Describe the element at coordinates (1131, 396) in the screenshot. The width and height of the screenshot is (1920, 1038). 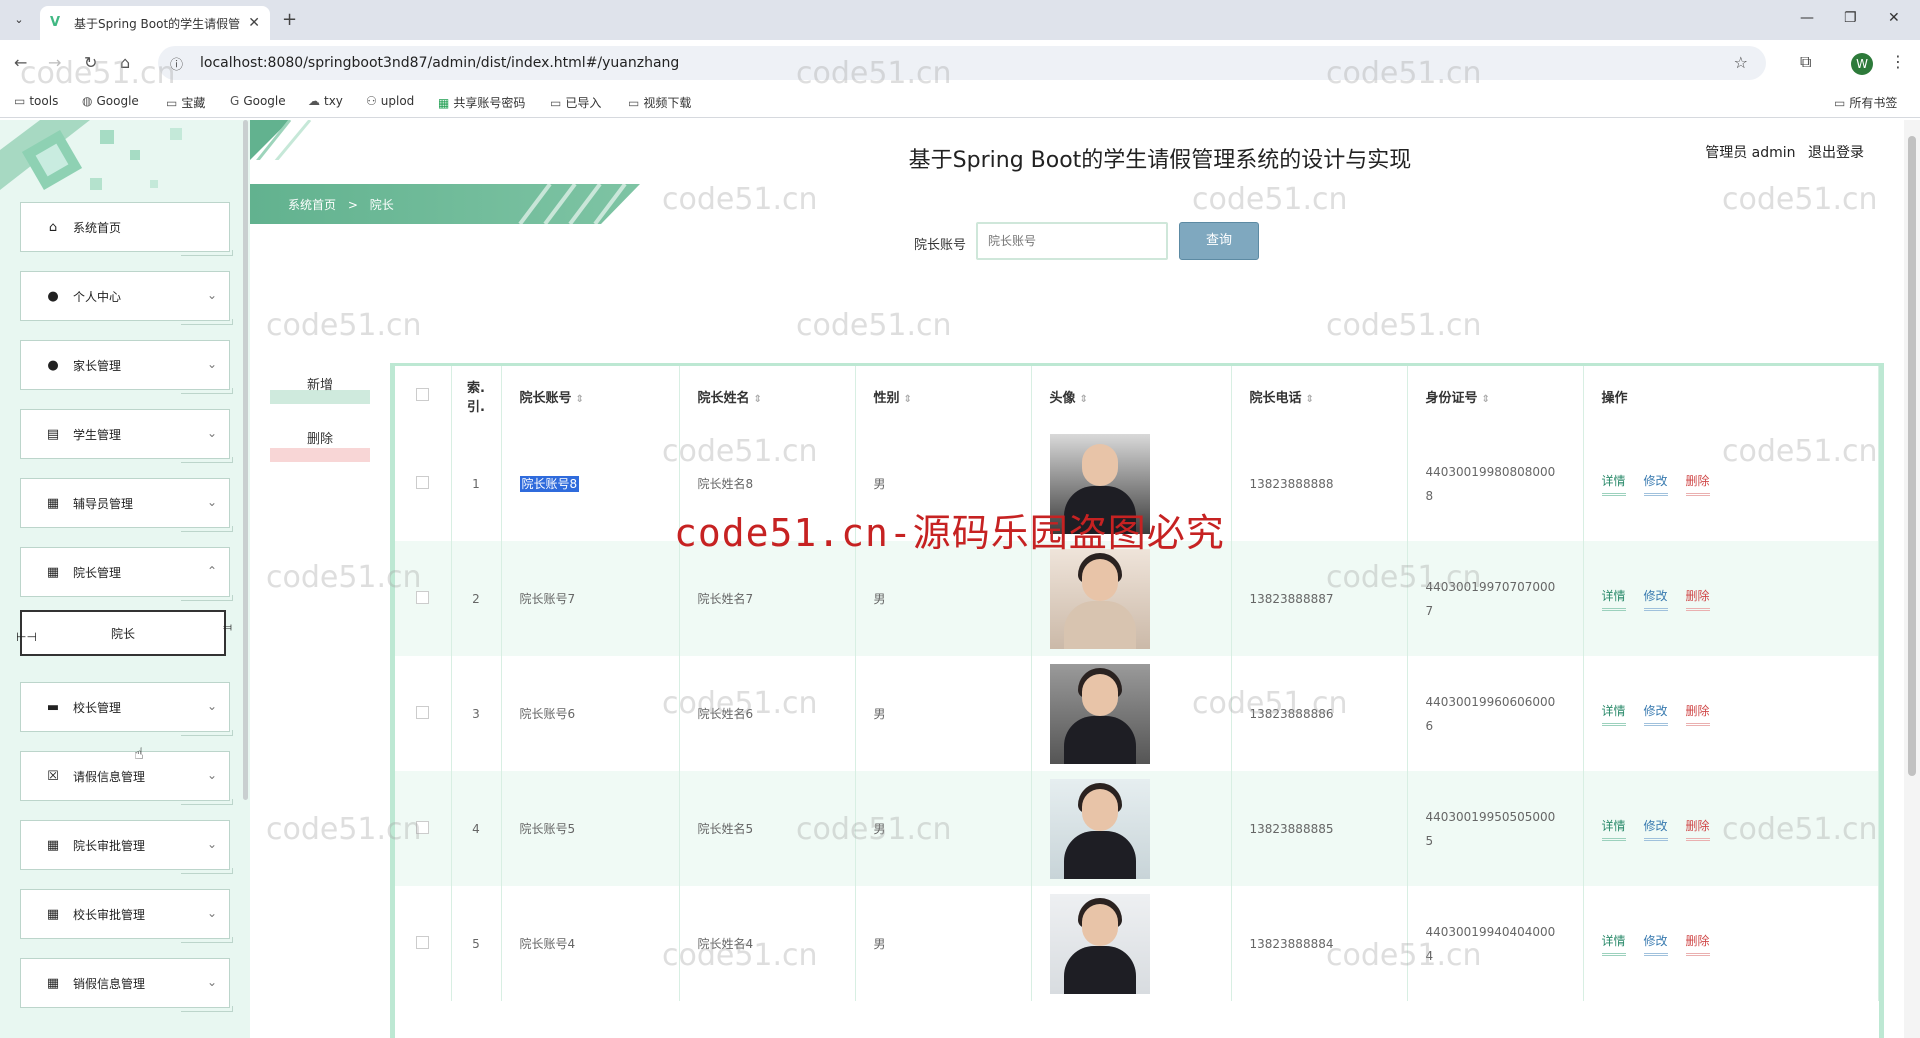
I see `column-avatar: 头像 ⇕` at that location.